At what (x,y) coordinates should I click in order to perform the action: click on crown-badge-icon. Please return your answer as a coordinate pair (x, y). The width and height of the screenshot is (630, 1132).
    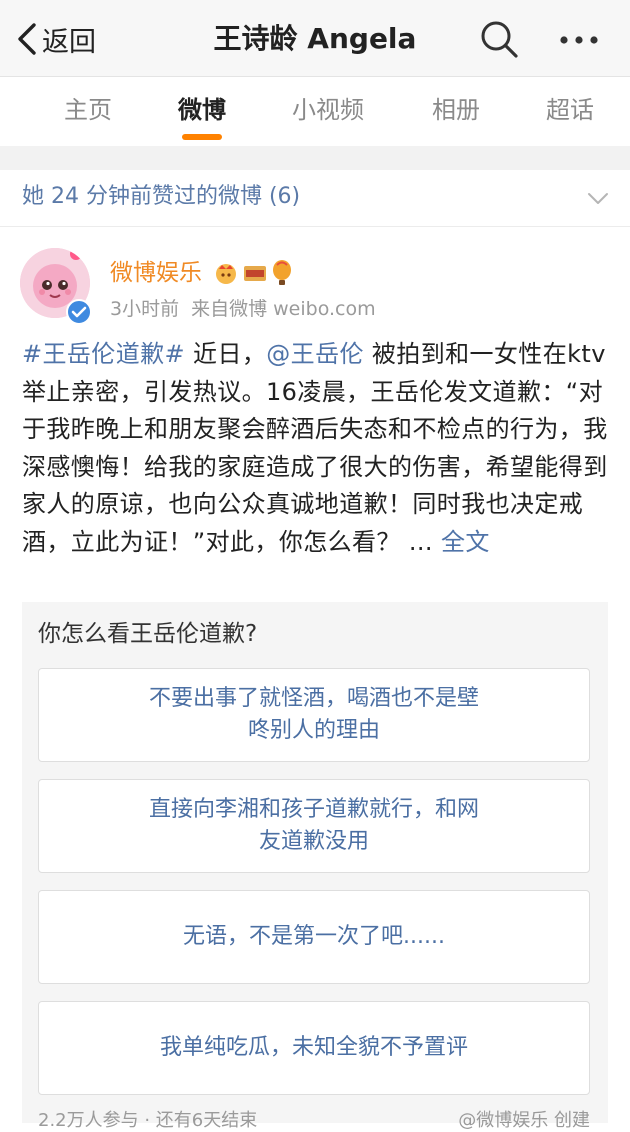
    Looking at the image, I should click on (226, 274).